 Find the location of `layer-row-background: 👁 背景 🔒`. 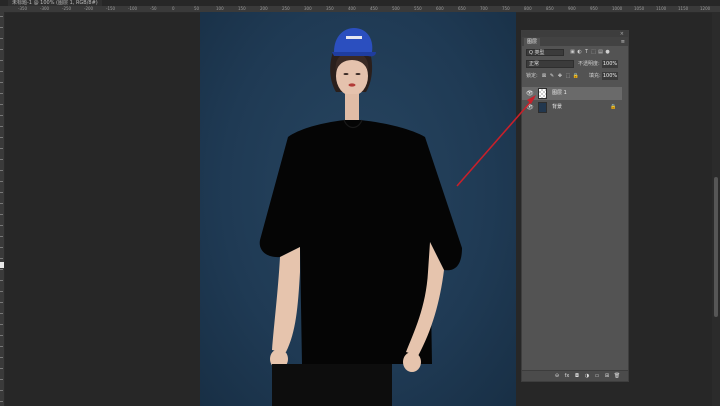

layer-row-background: 👁 背景 🔒 is located at coordinates (572, 107).